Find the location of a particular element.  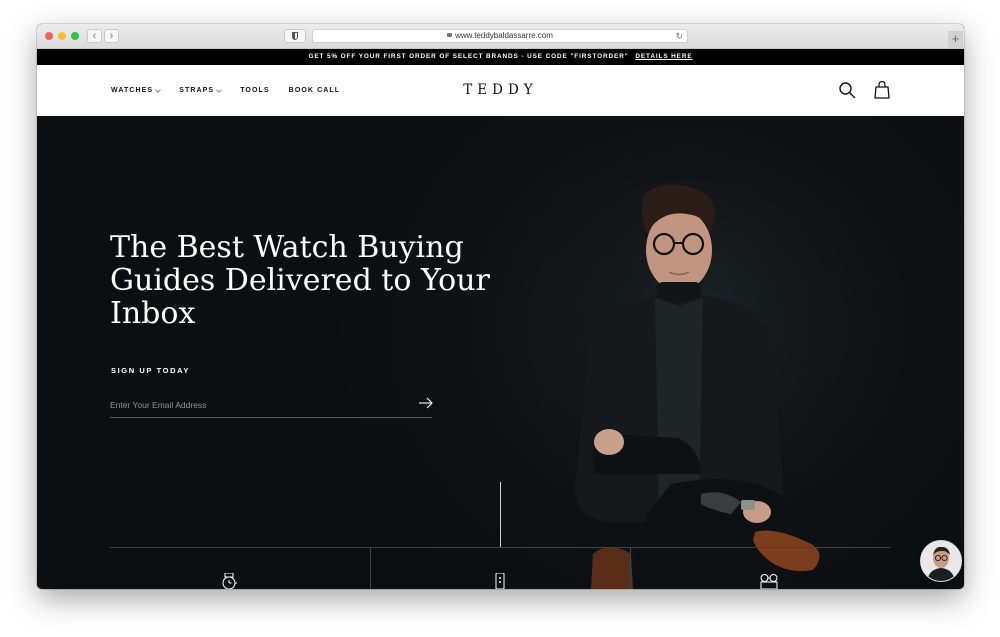

minimize-window-button is located at coordinates (62, 36).